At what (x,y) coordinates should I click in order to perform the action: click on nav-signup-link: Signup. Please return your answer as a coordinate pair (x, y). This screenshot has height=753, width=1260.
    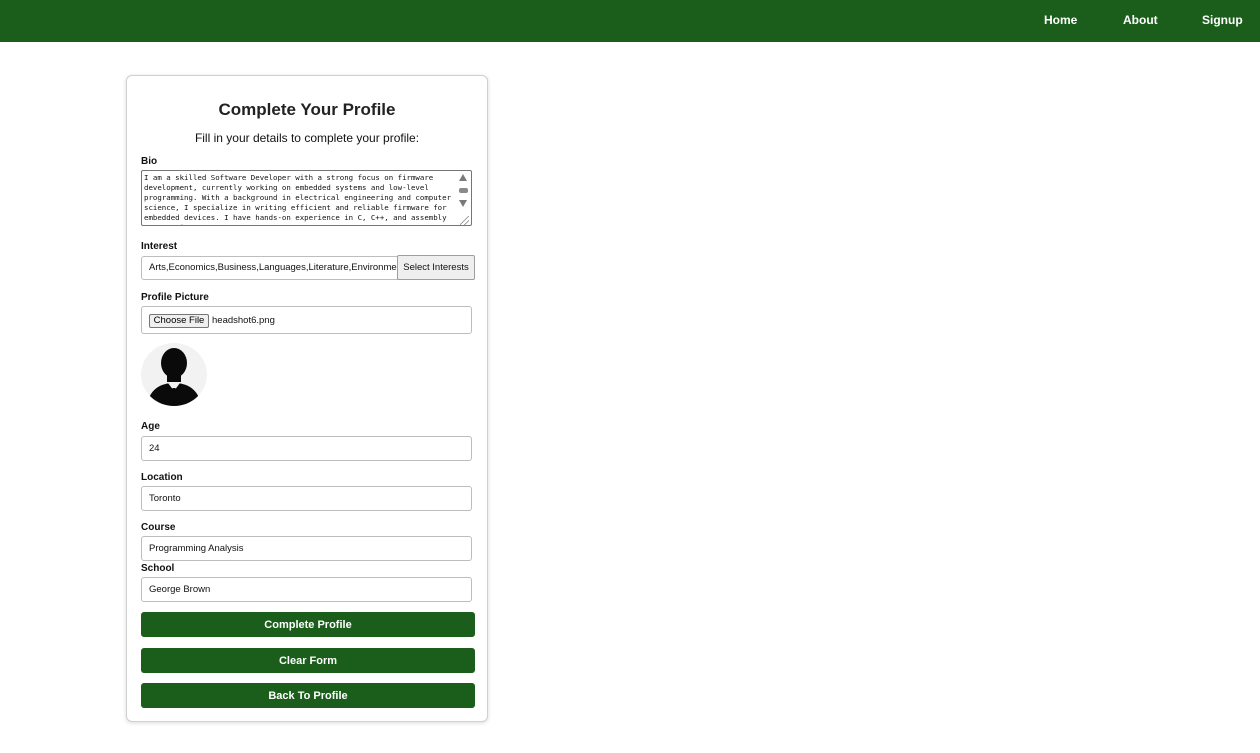
    Looking at the image, I should click on (1222, 20).